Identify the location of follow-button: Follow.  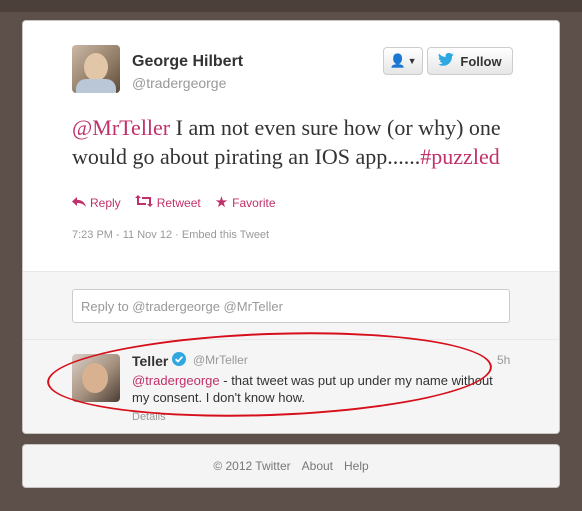
(470, 61).